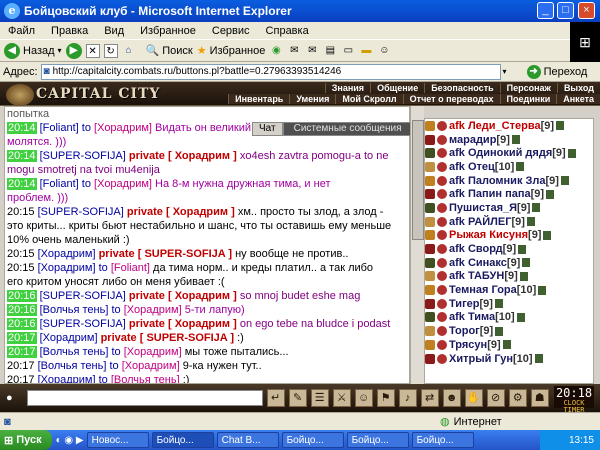  I want to click on close-button: ×, so click(586, 10).